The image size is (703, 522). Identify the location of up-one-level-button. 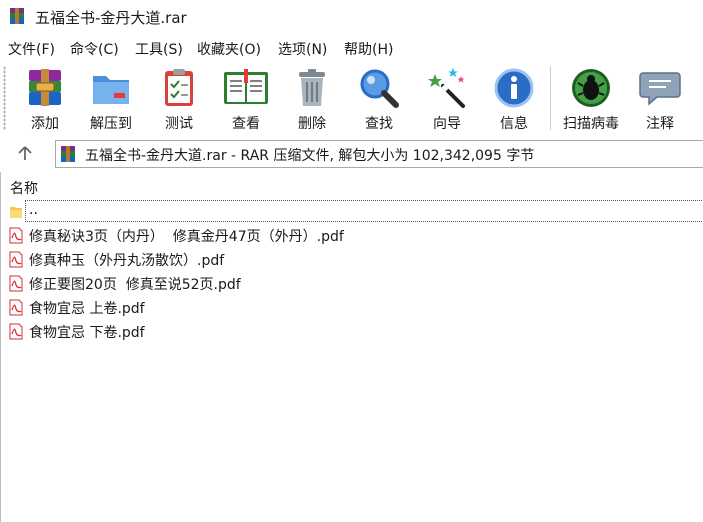
(25, 153).